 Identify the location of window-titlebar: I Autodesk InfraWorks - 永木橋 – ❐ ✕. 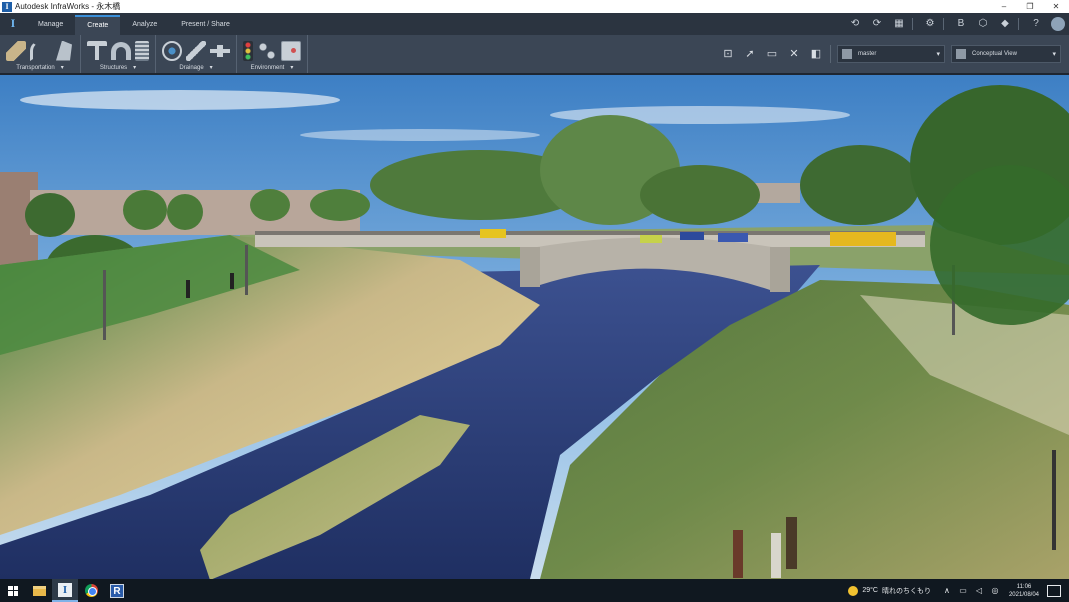
(534, 6).